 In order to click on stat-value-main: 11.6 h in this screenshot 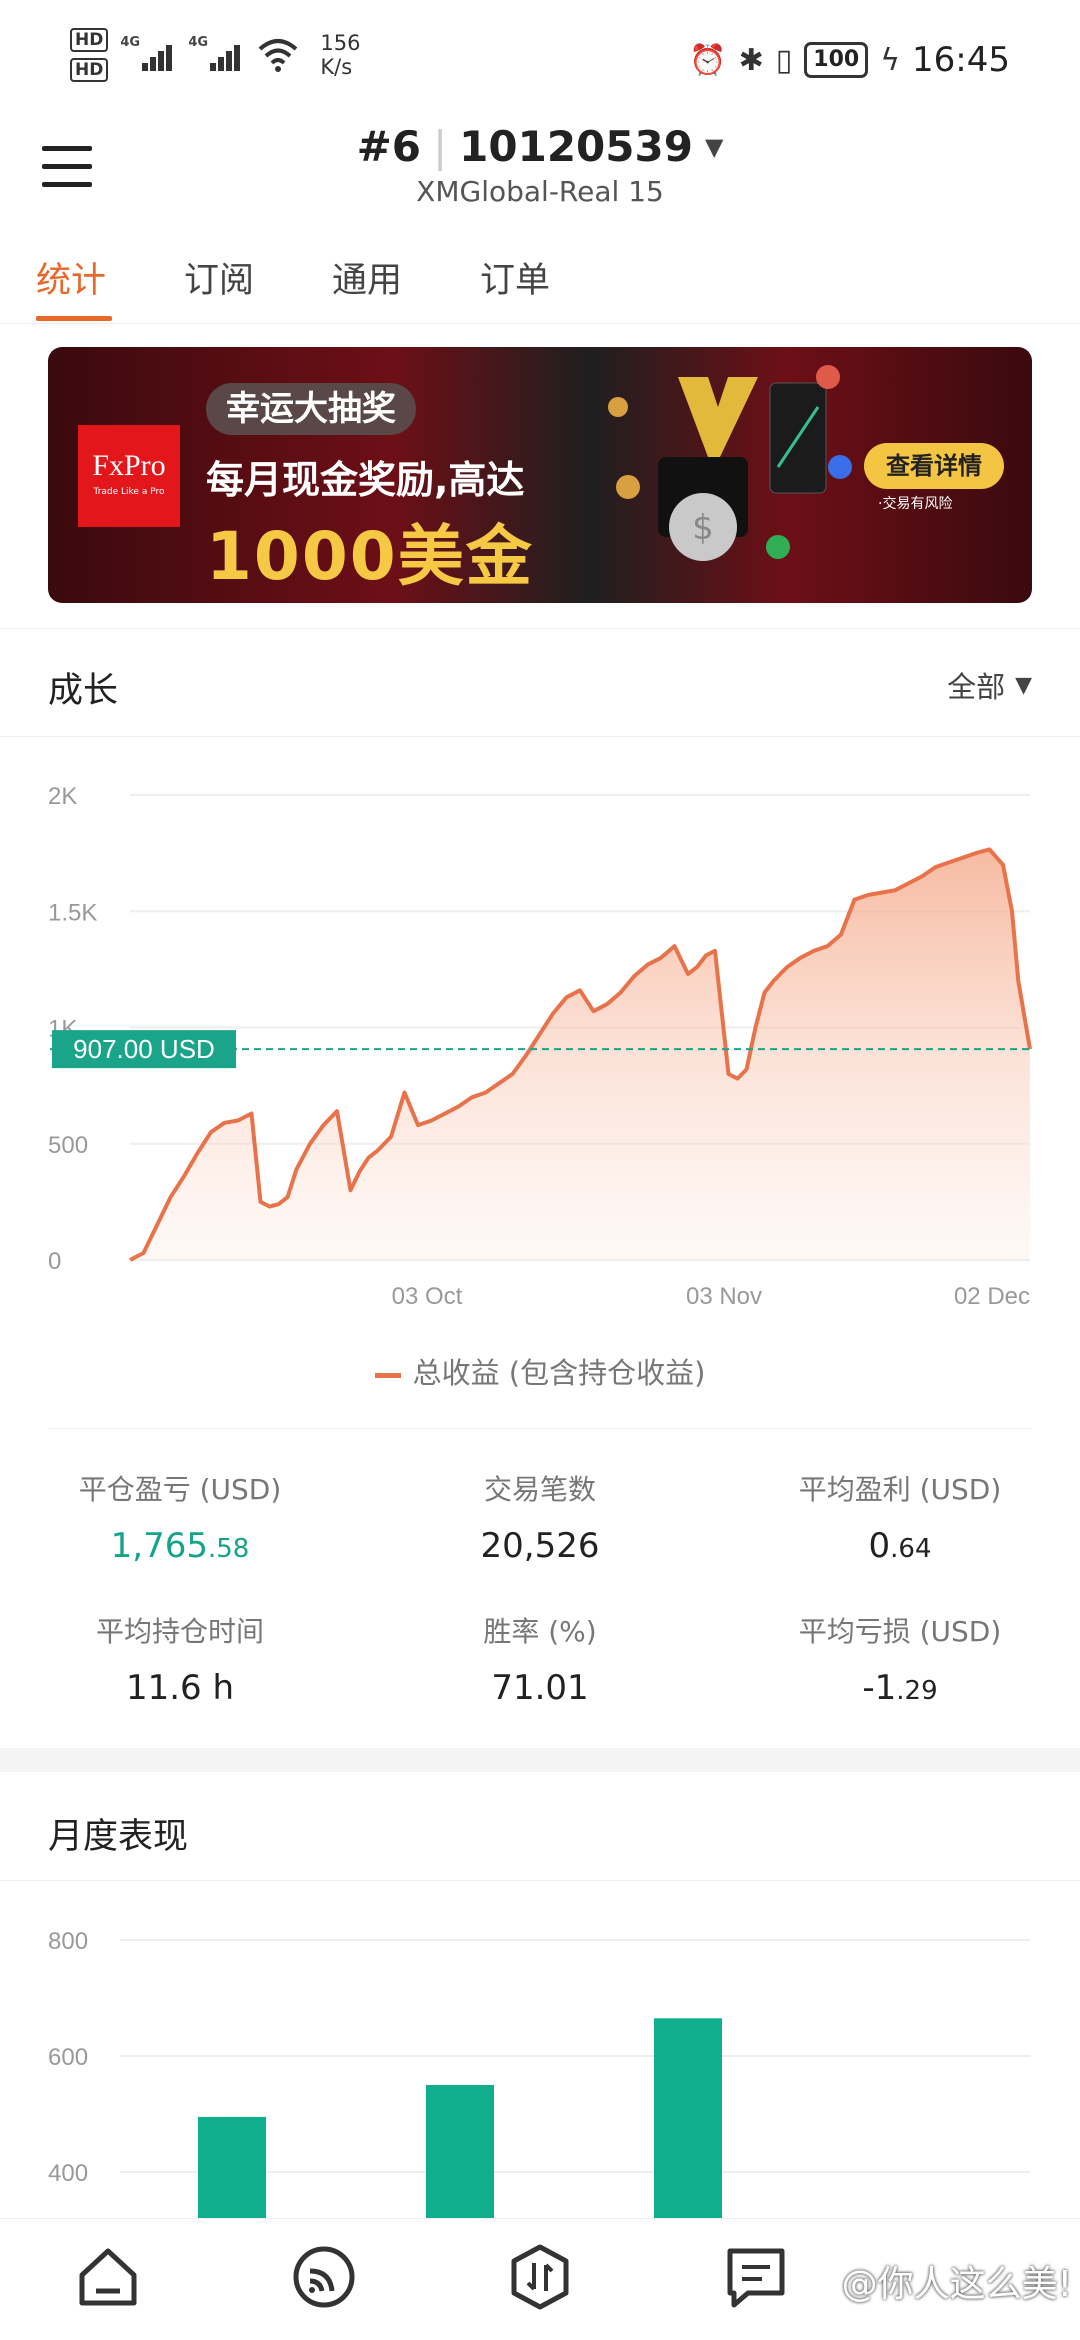, I will do `click(180, 1688)`.